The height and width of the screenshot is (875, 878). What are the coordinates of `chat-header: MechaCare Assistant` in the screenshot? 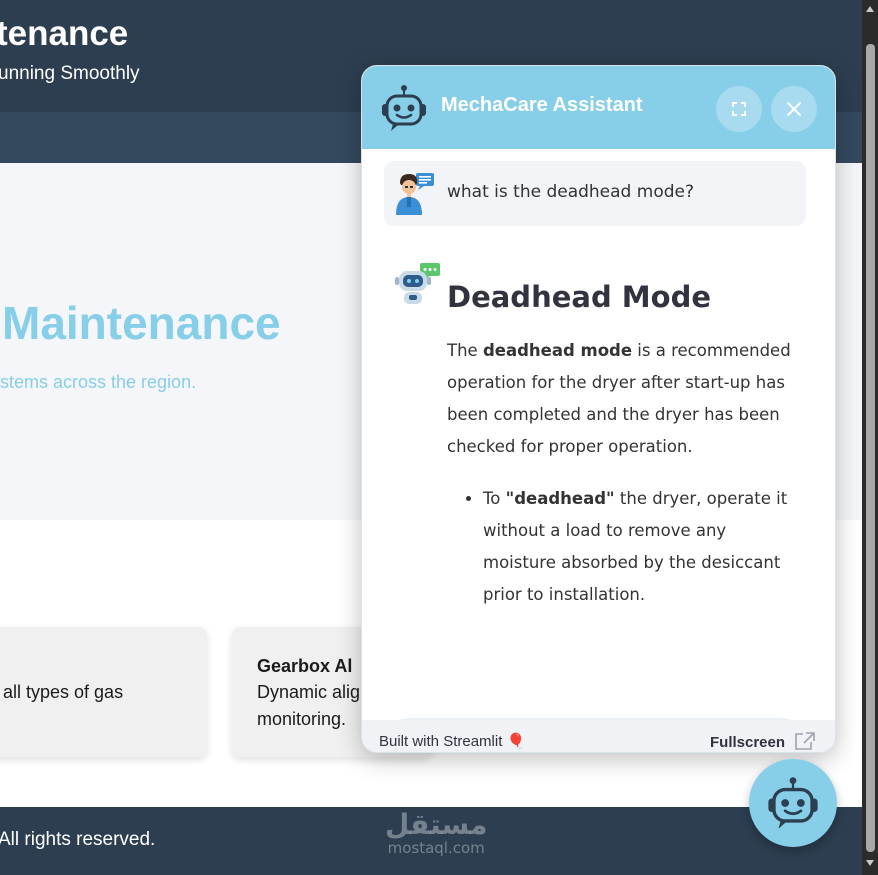 It's located at (598, 107).